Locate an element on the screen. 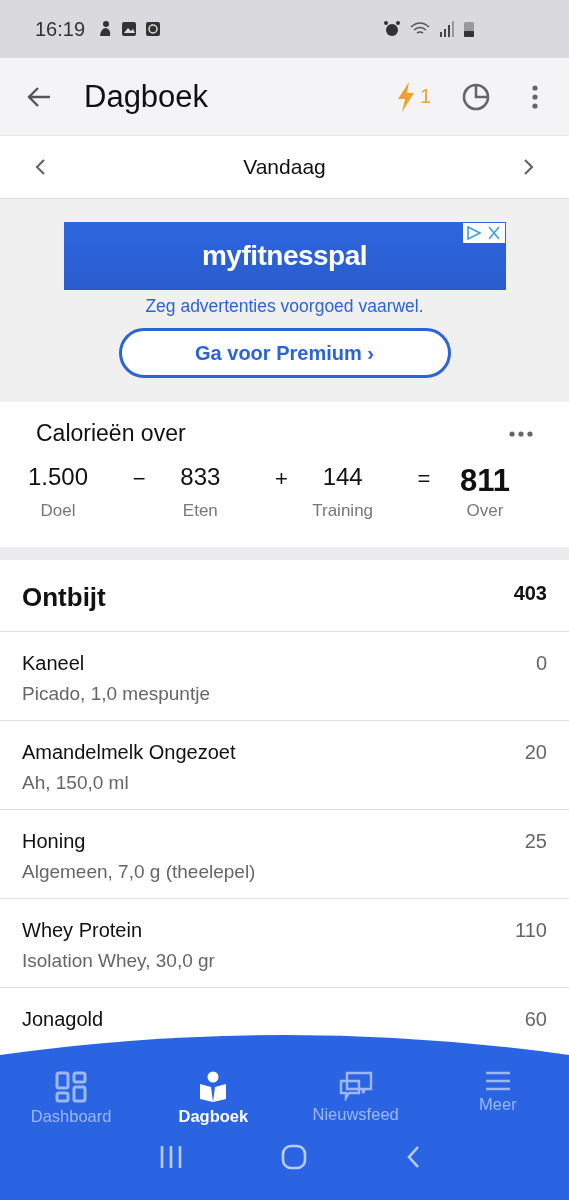  food-calories: 110 is located at coordinates (531, 931).